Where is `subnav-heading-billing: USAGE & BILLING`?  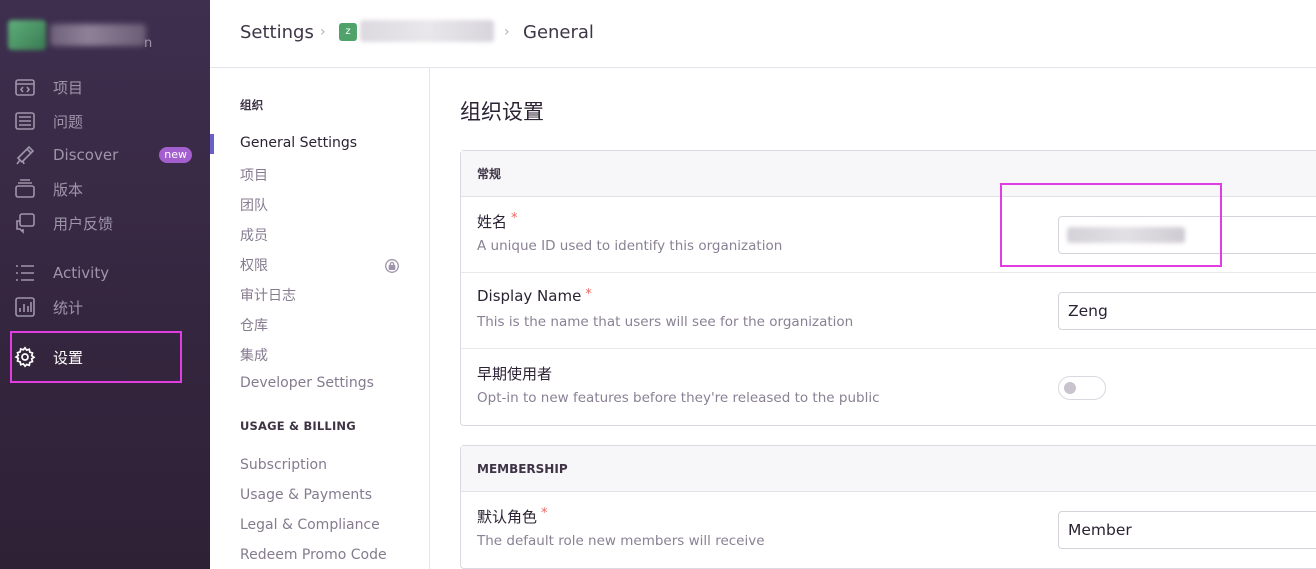 subnav-heading-billing: USAGE & BILLING is located at coordinates (298, 426).